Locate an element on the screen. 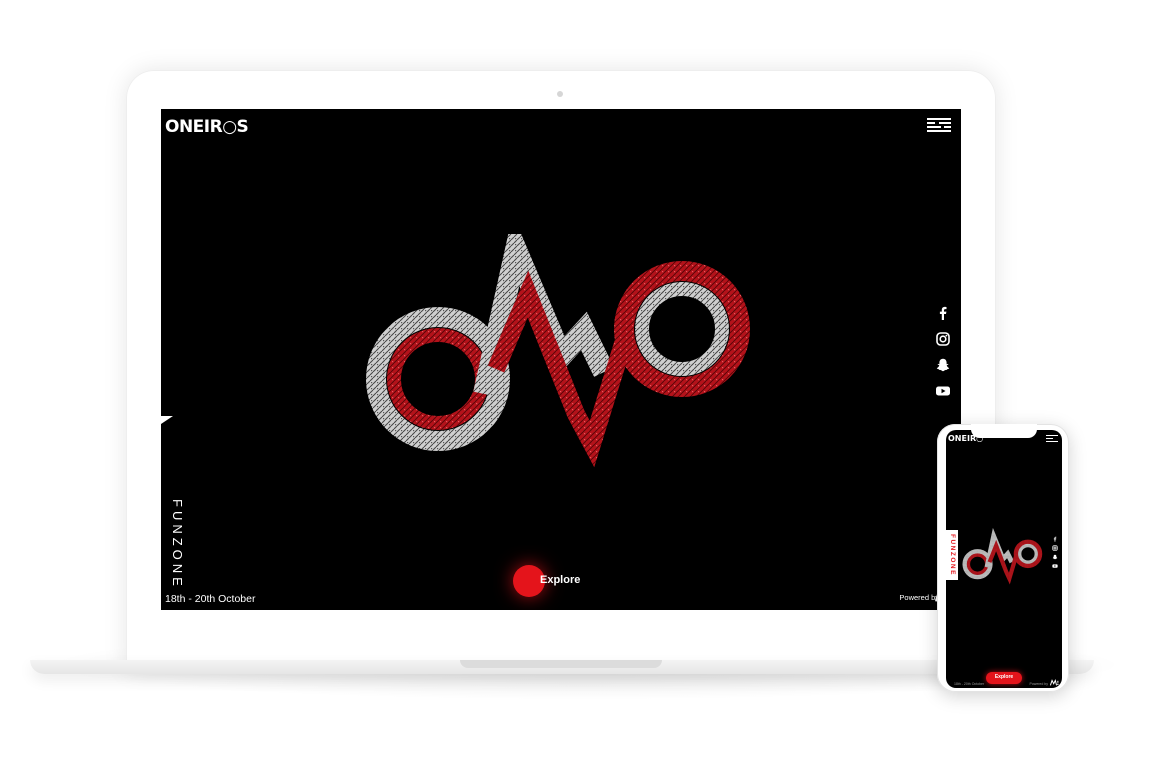 This screenshot has height=776, width=1164. mobile-event-dates: 18th - 20th October is located at coordinates (969, 684).